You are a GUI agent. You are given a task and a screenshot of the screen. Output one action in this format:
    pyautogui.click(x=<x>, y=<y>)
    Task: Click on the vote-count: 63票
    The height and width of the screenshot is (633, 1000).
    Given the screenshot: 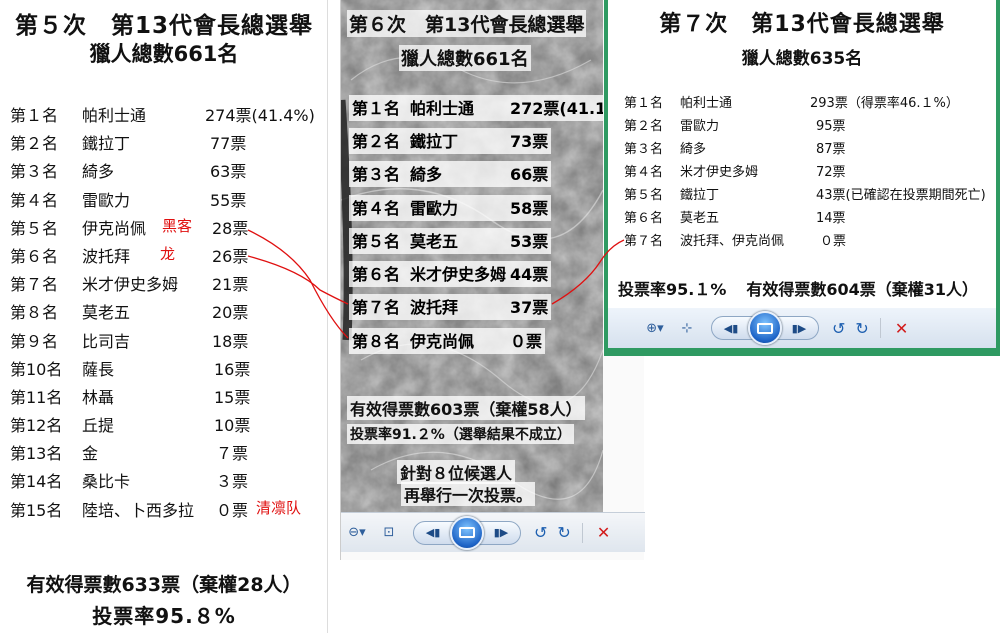 What is the action you would take?
    pyautogui.click(x=228, y=172)
    